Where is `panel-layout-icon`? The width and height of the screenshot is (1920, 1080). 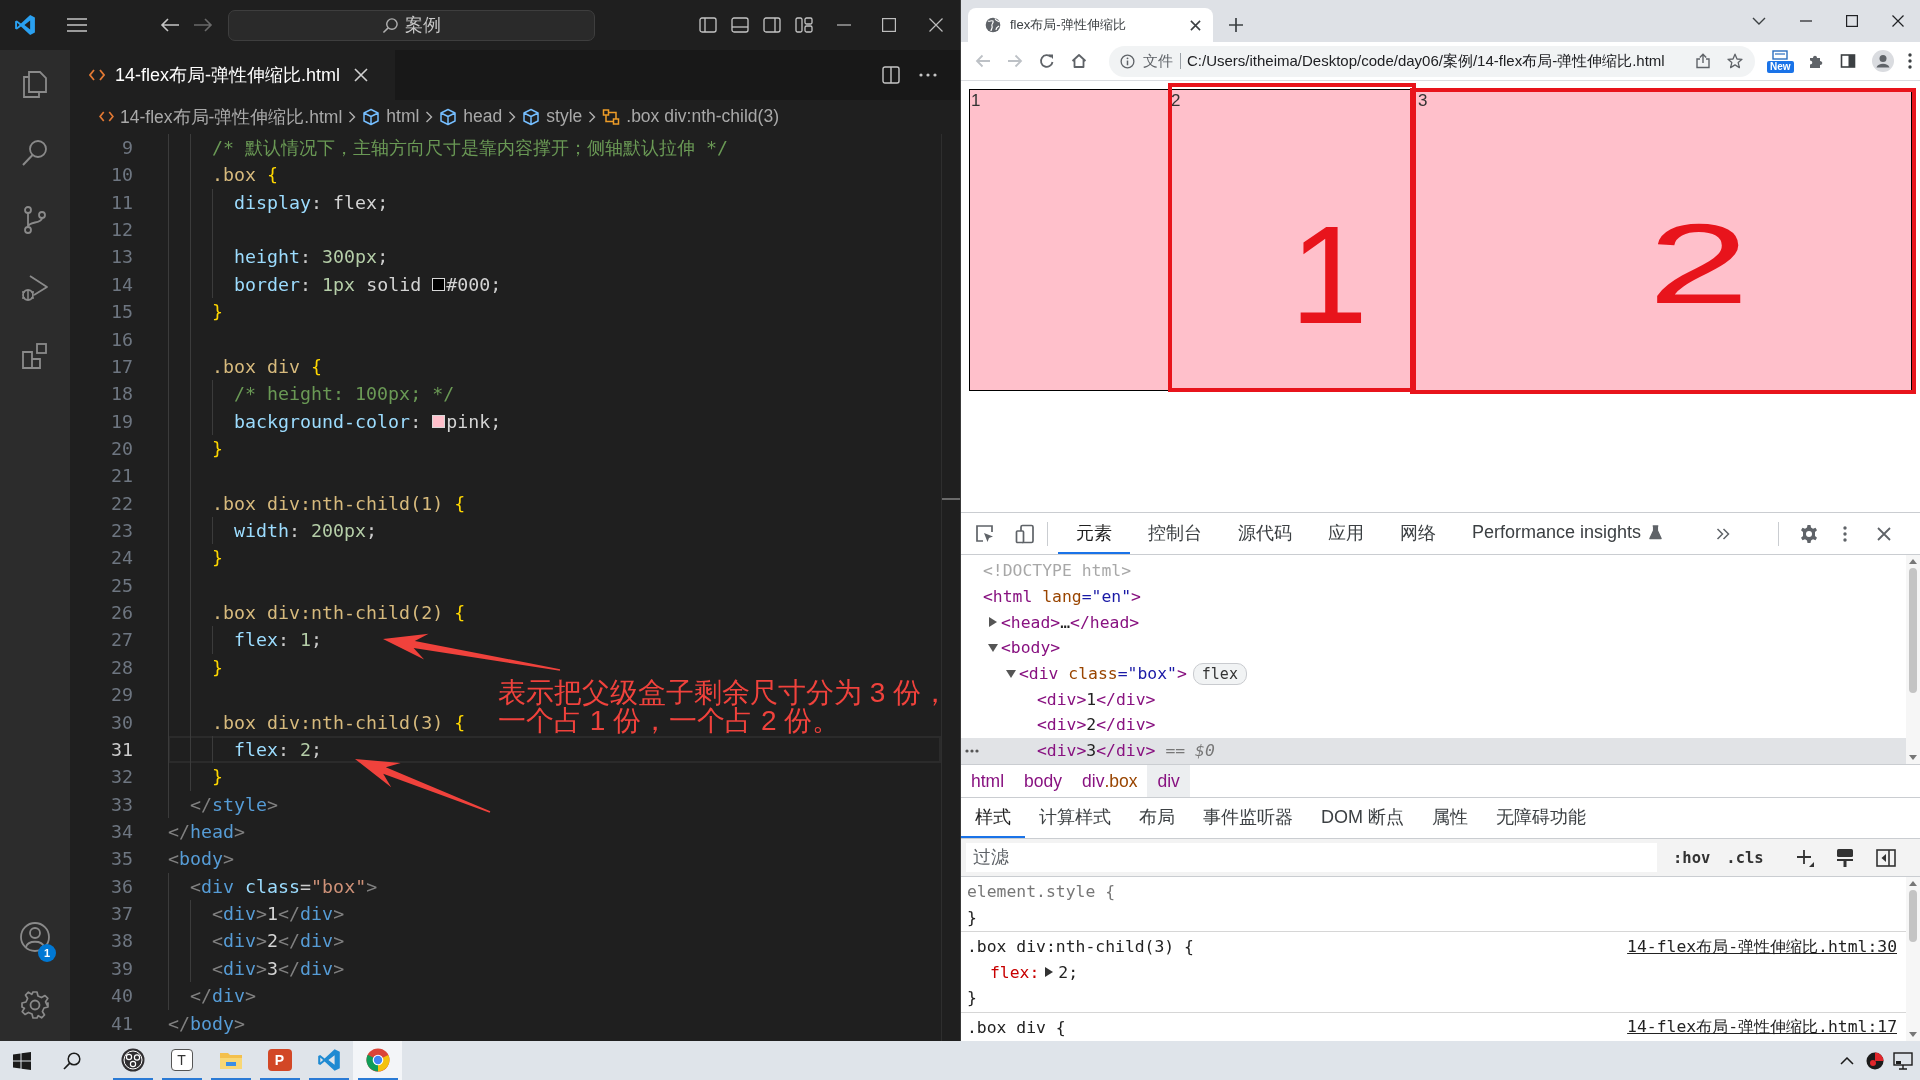
panel-layout-icon is located at coordinates (740, 25).